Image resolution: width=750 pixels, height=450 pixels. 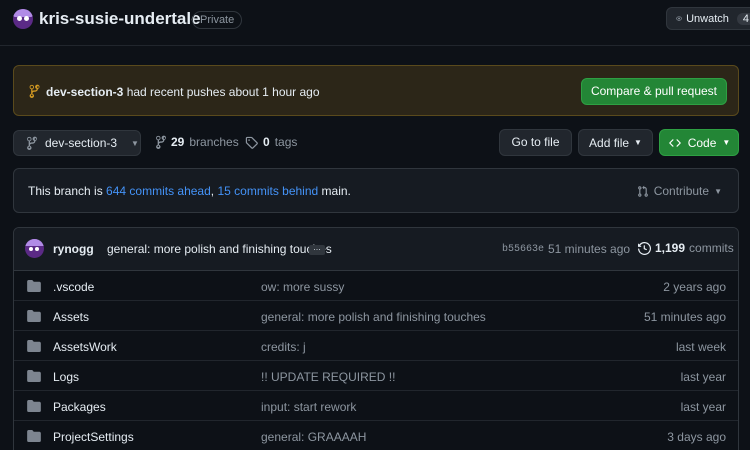 I want to click on tags-count: 0, so click(x=266, y=142).